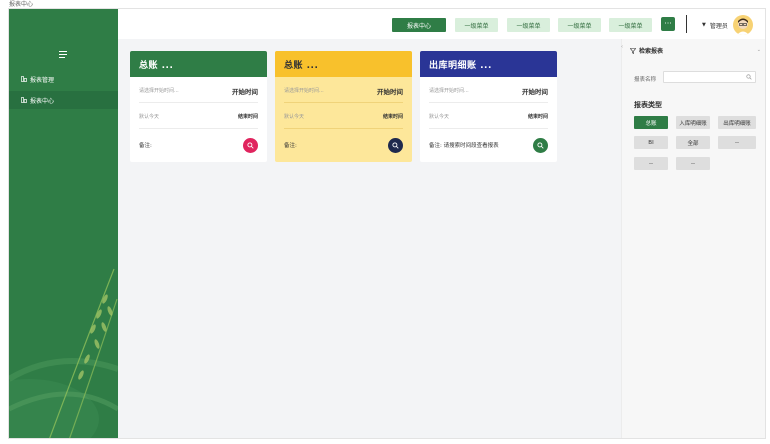 This screenshot has height=444, width=770. What do you see at coordinates (24, 100) in the screenshot?
I see `report-center-icon` at bounding box center [24, 100].